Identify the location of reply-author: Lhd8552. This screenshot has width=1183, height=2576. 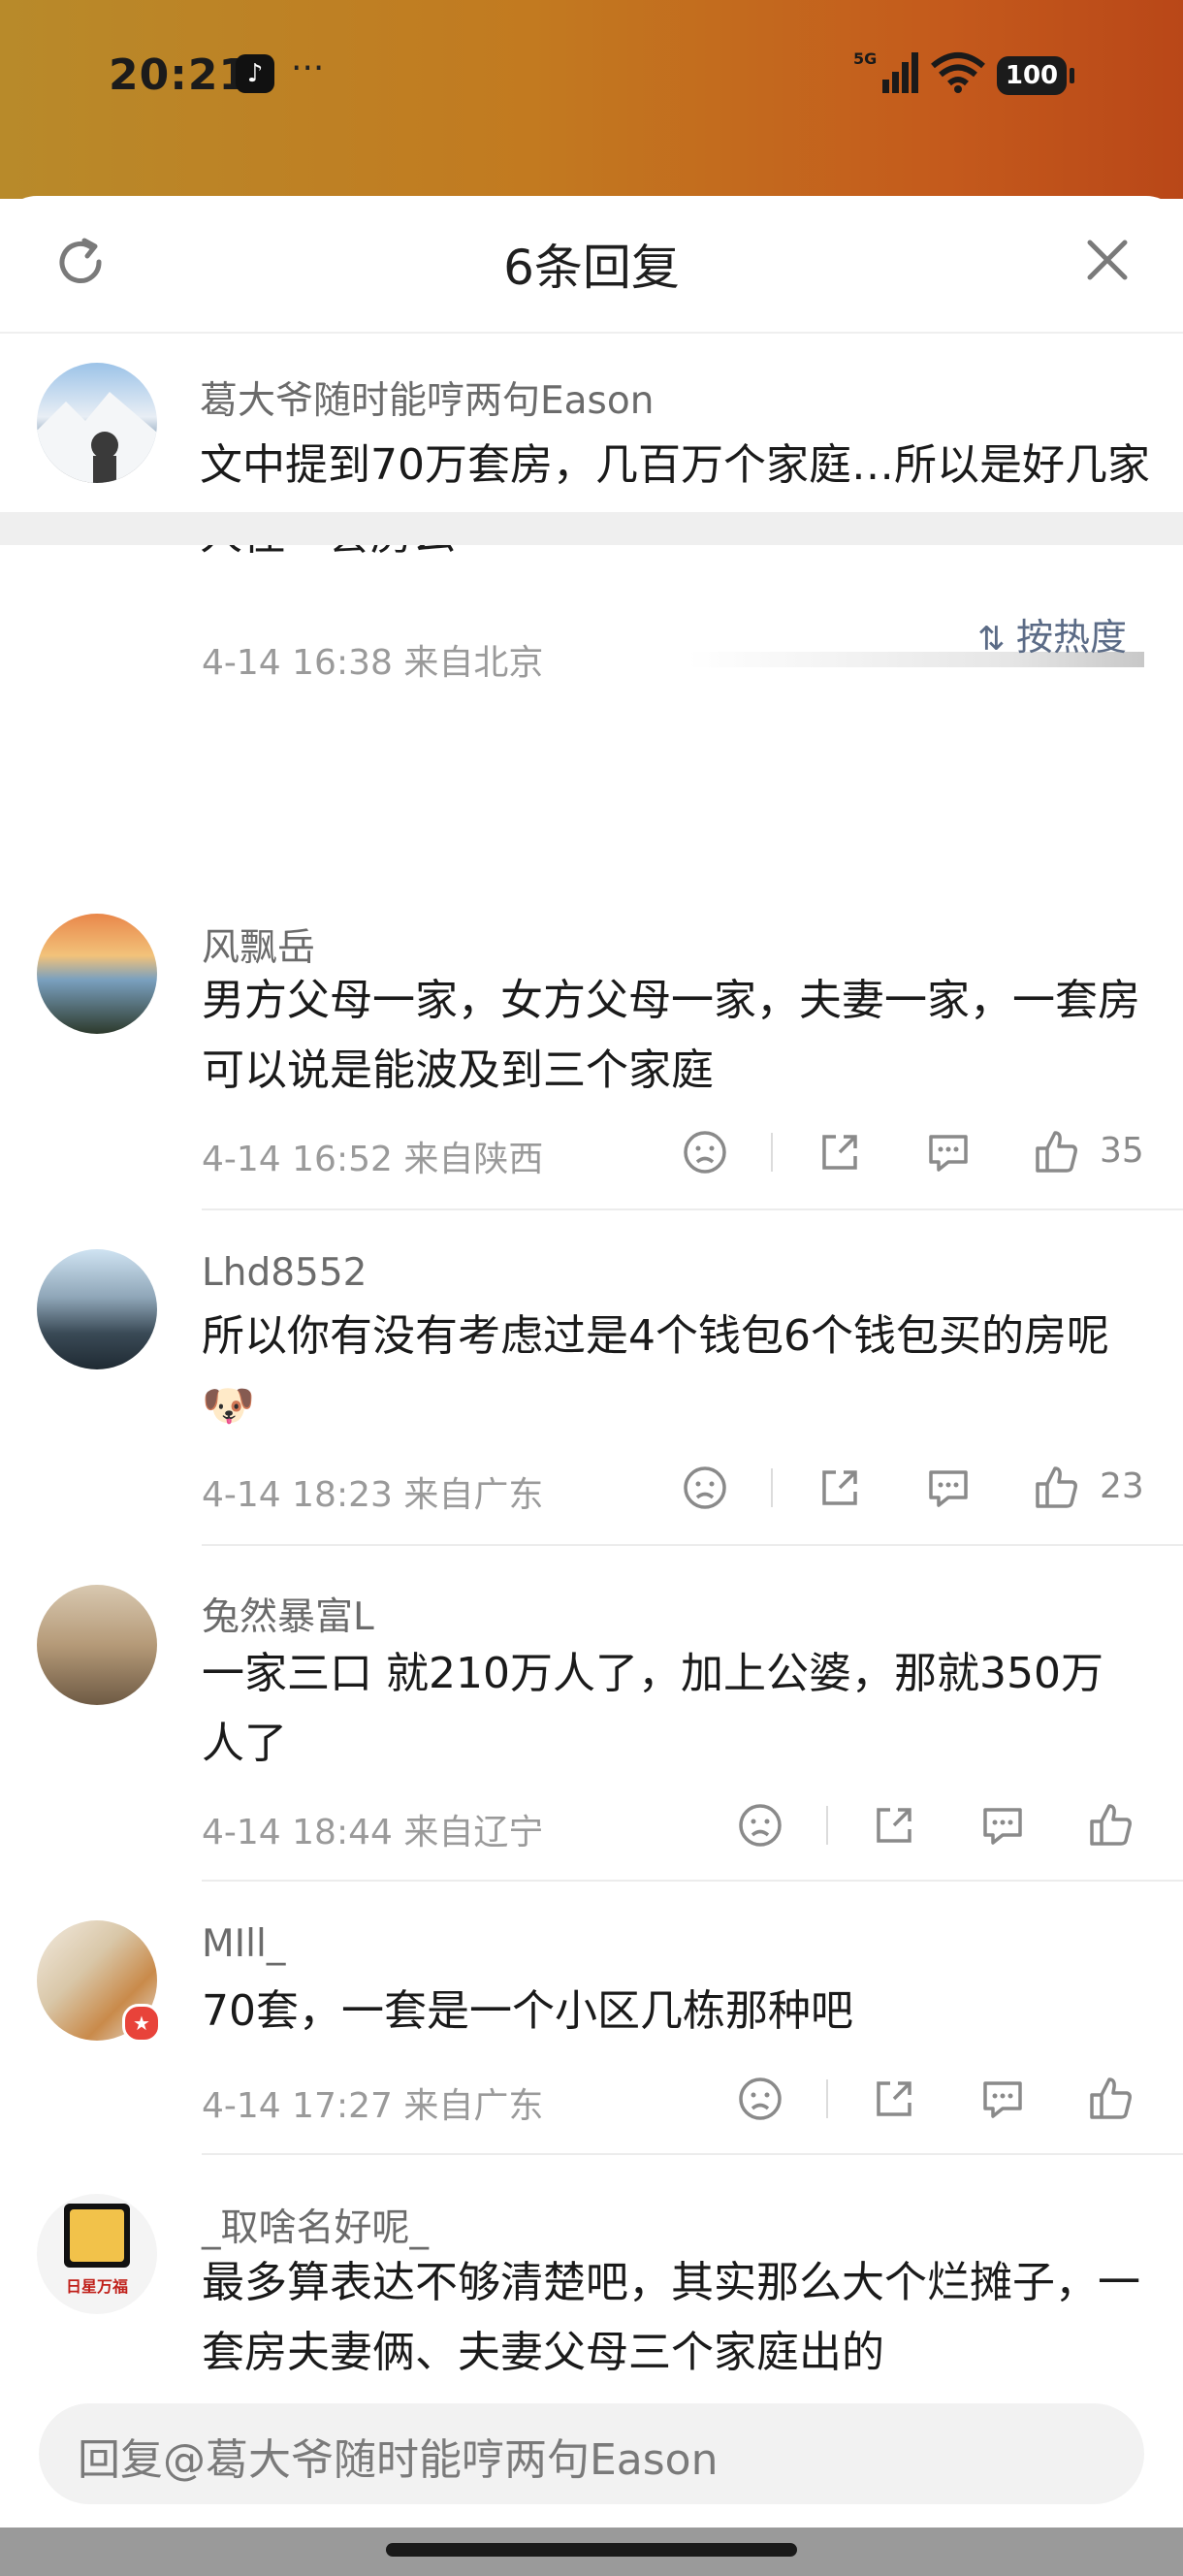
(284, 1273).